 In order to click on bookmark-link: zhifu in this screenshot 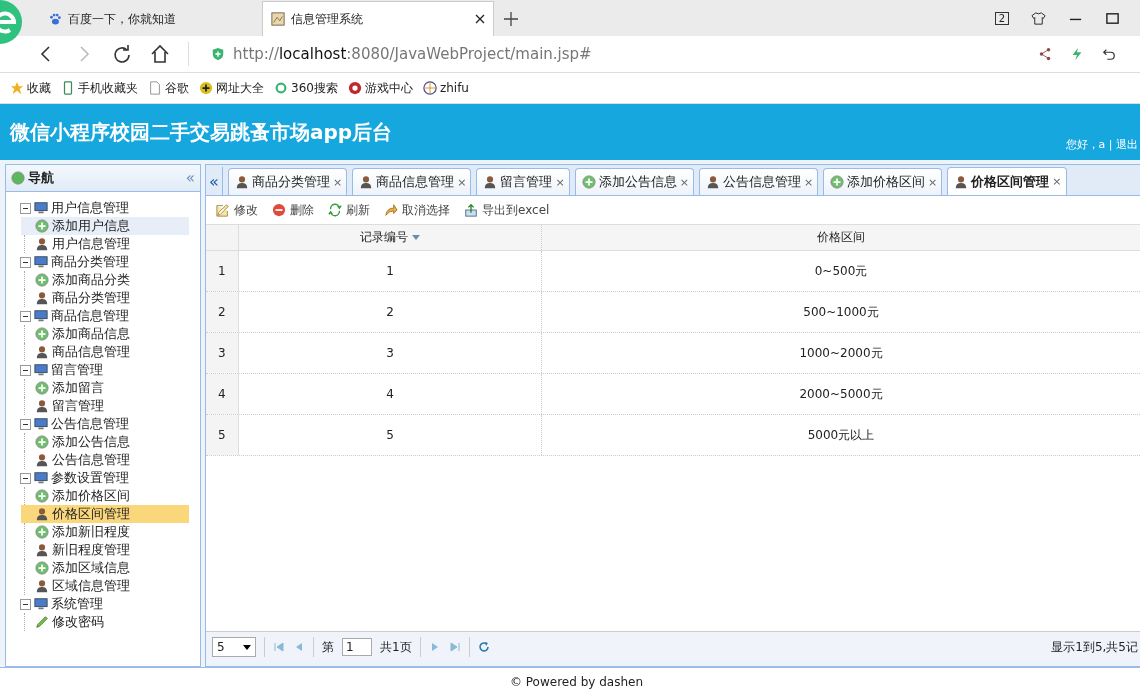, I will do `click(445, 88)`.